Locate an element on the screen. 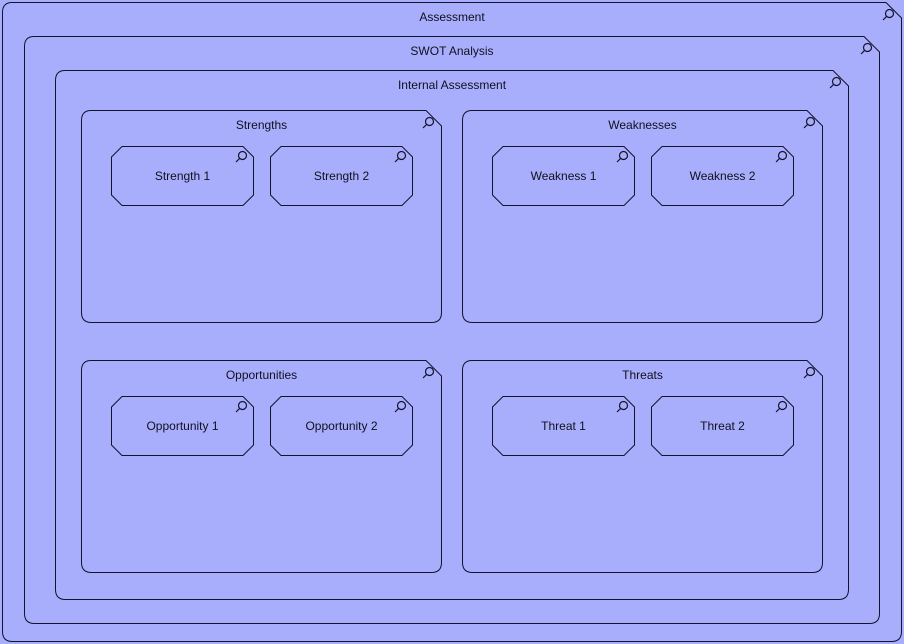 This screenshot has width=904, height=644. element-opportunity-2-outline is located at coordinates (341, 426).